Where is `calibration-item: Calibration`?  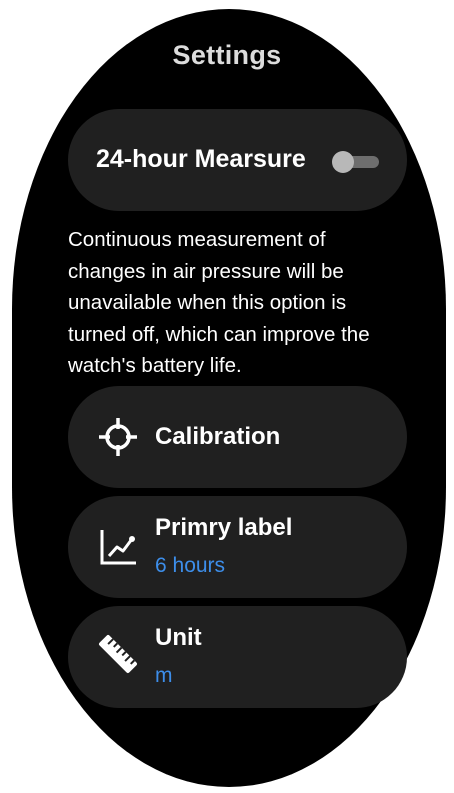
calibration-item: Calibration is located at coordinates (237, 437).